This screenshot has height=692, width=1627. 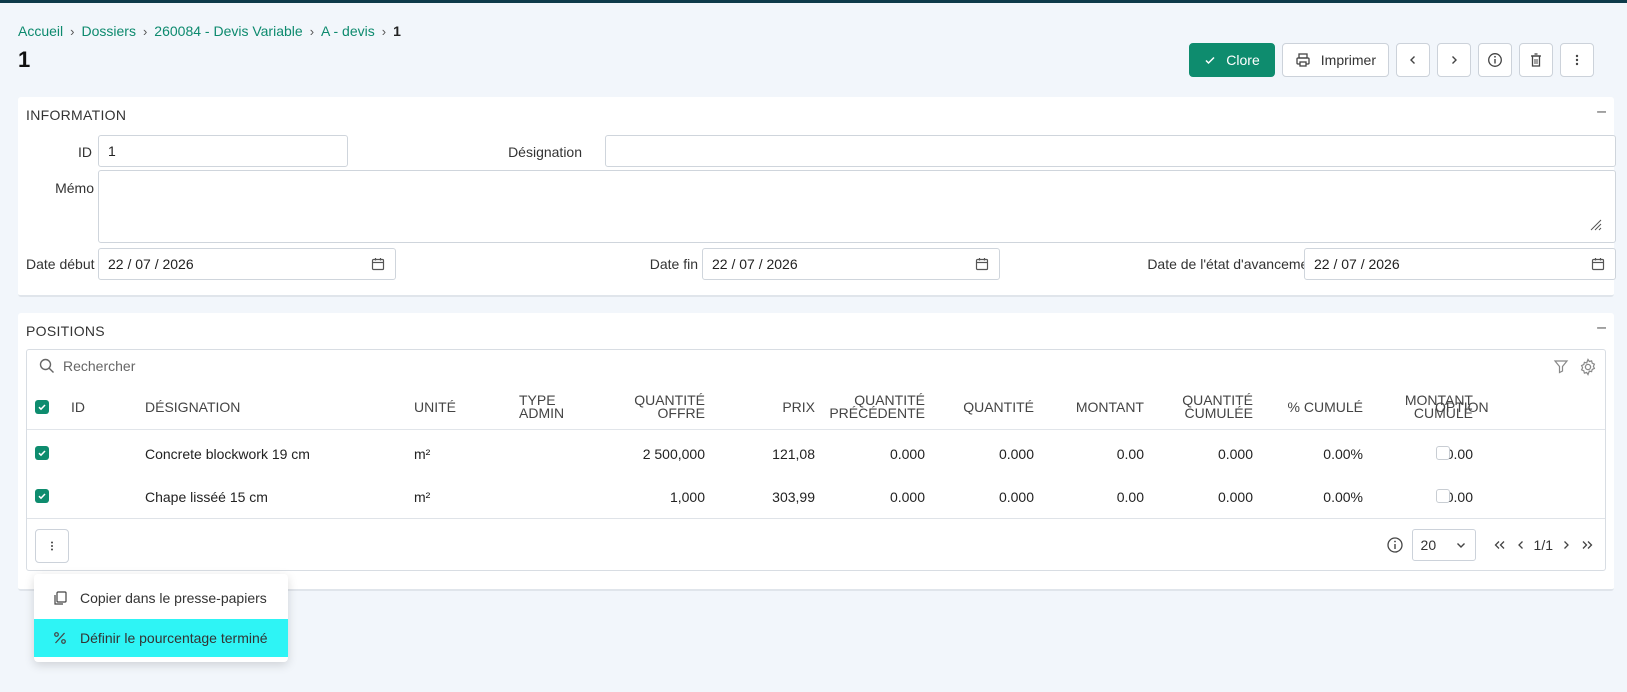 What do you see at coordinates (1460, 264) in the screenshot?
I see `date-etat-field: 22 / 07 / 2026` at bounding box center [1460, 264].